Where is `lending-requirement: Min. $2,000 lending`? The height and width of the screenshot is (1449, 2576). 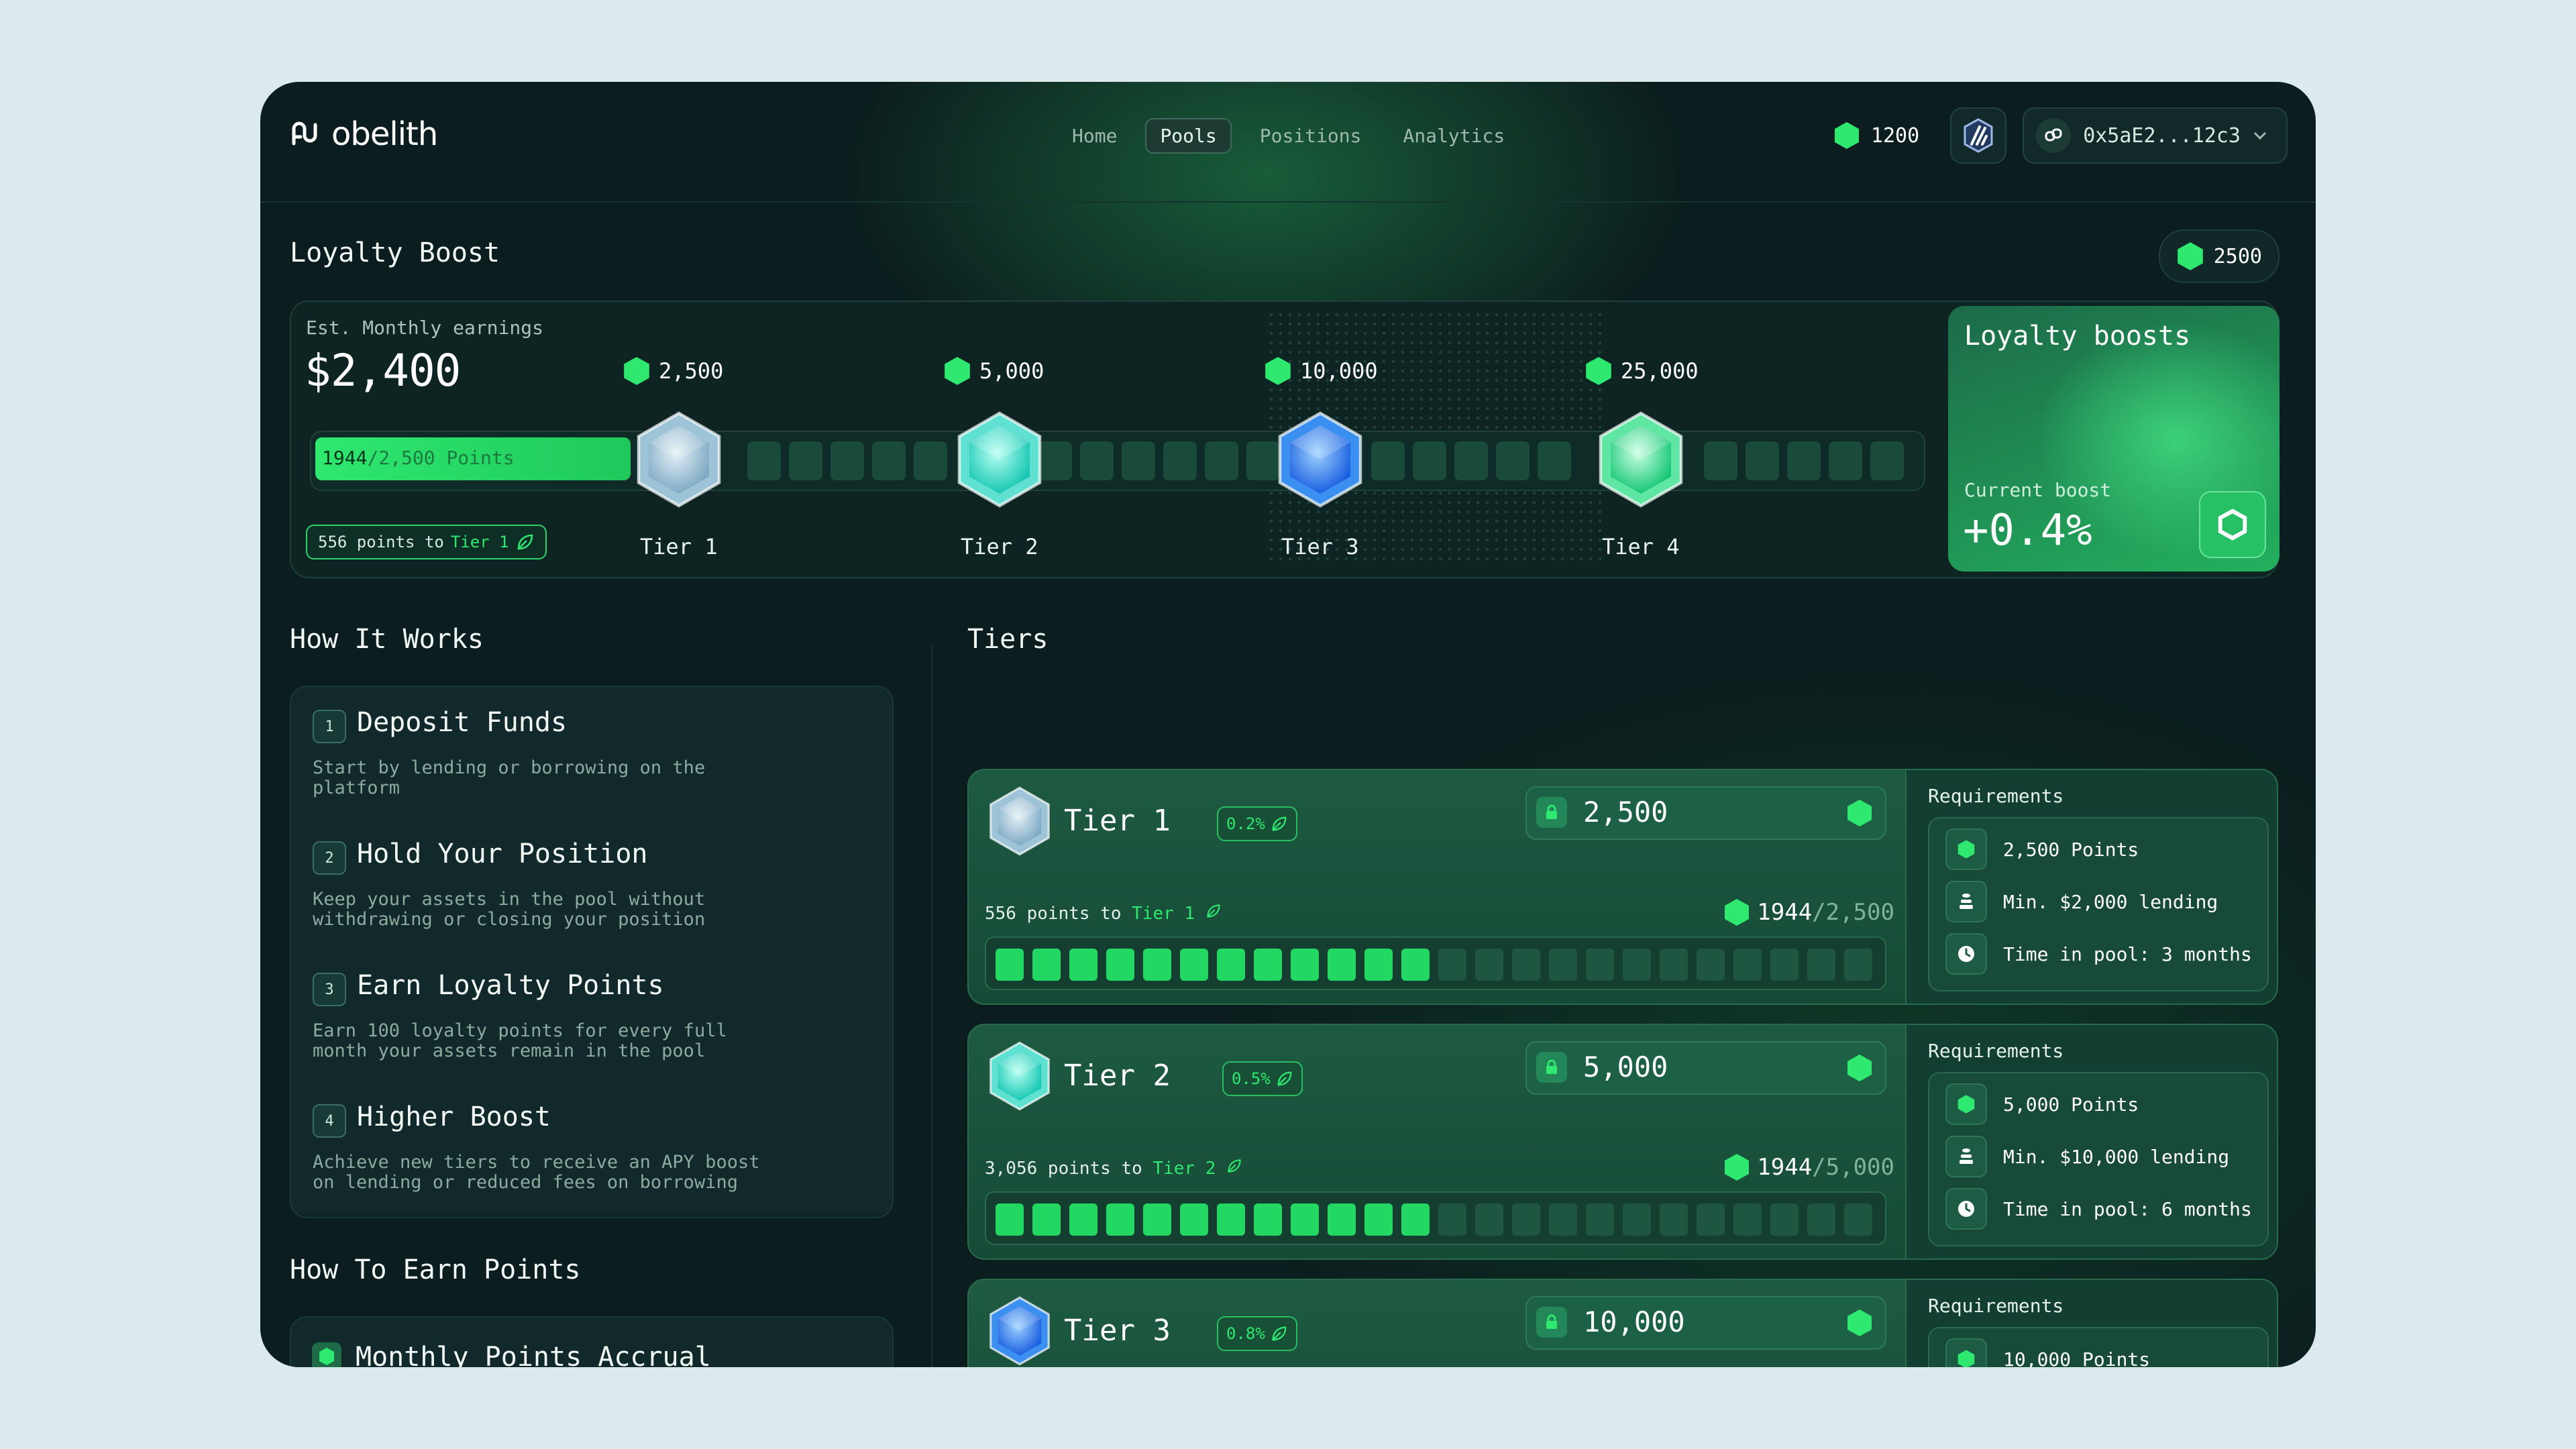 lending-requirement: Min. $2,000 lending is located at coordinates (2081, 901).